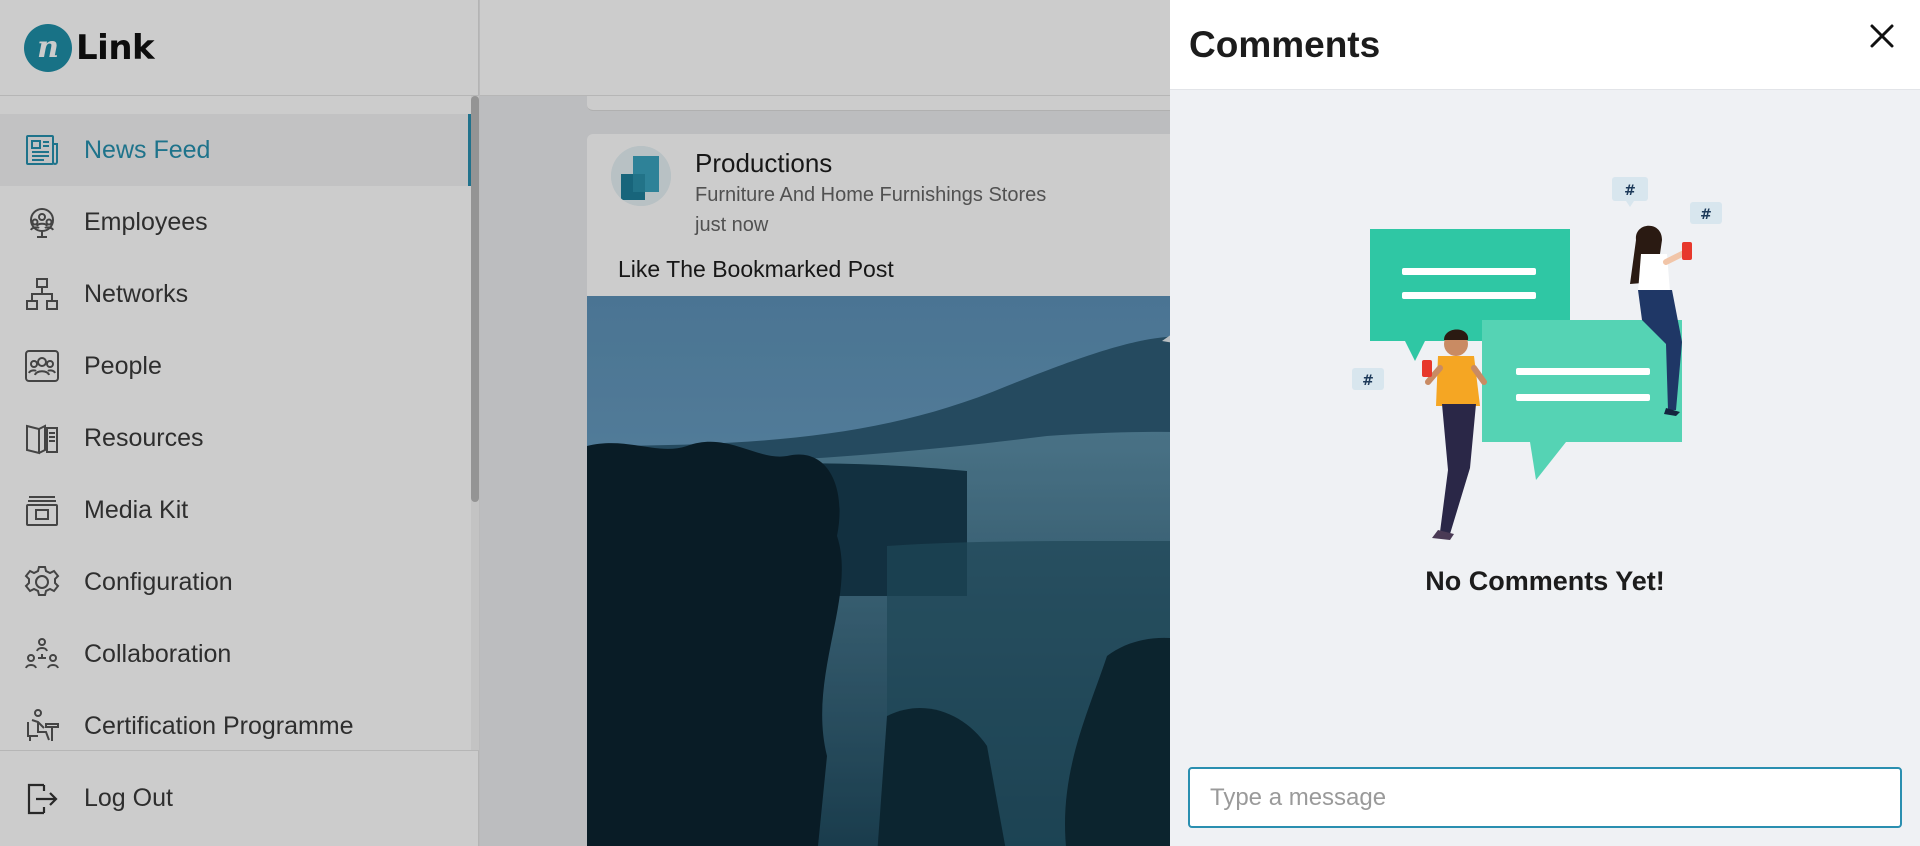 The image size is (1920, 846). I want to click on close-icon, so click(1882, 36).